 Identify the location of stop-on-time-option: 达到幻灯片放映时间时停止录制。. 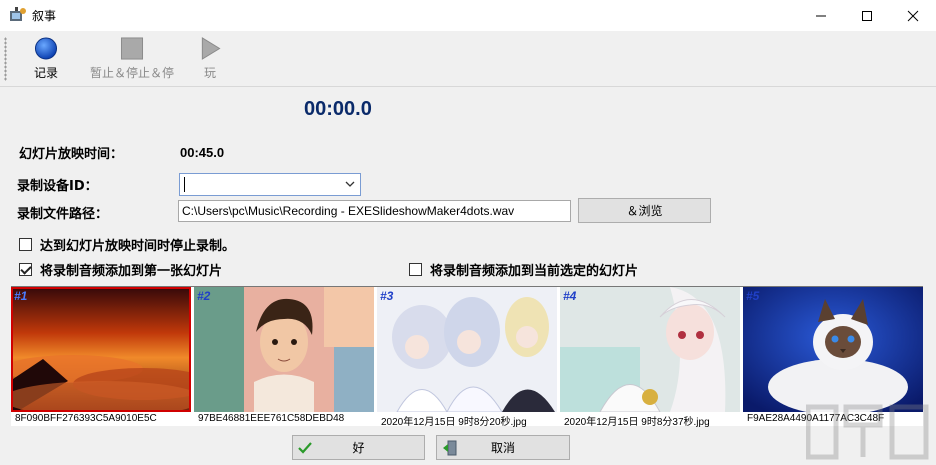
(127, 244).